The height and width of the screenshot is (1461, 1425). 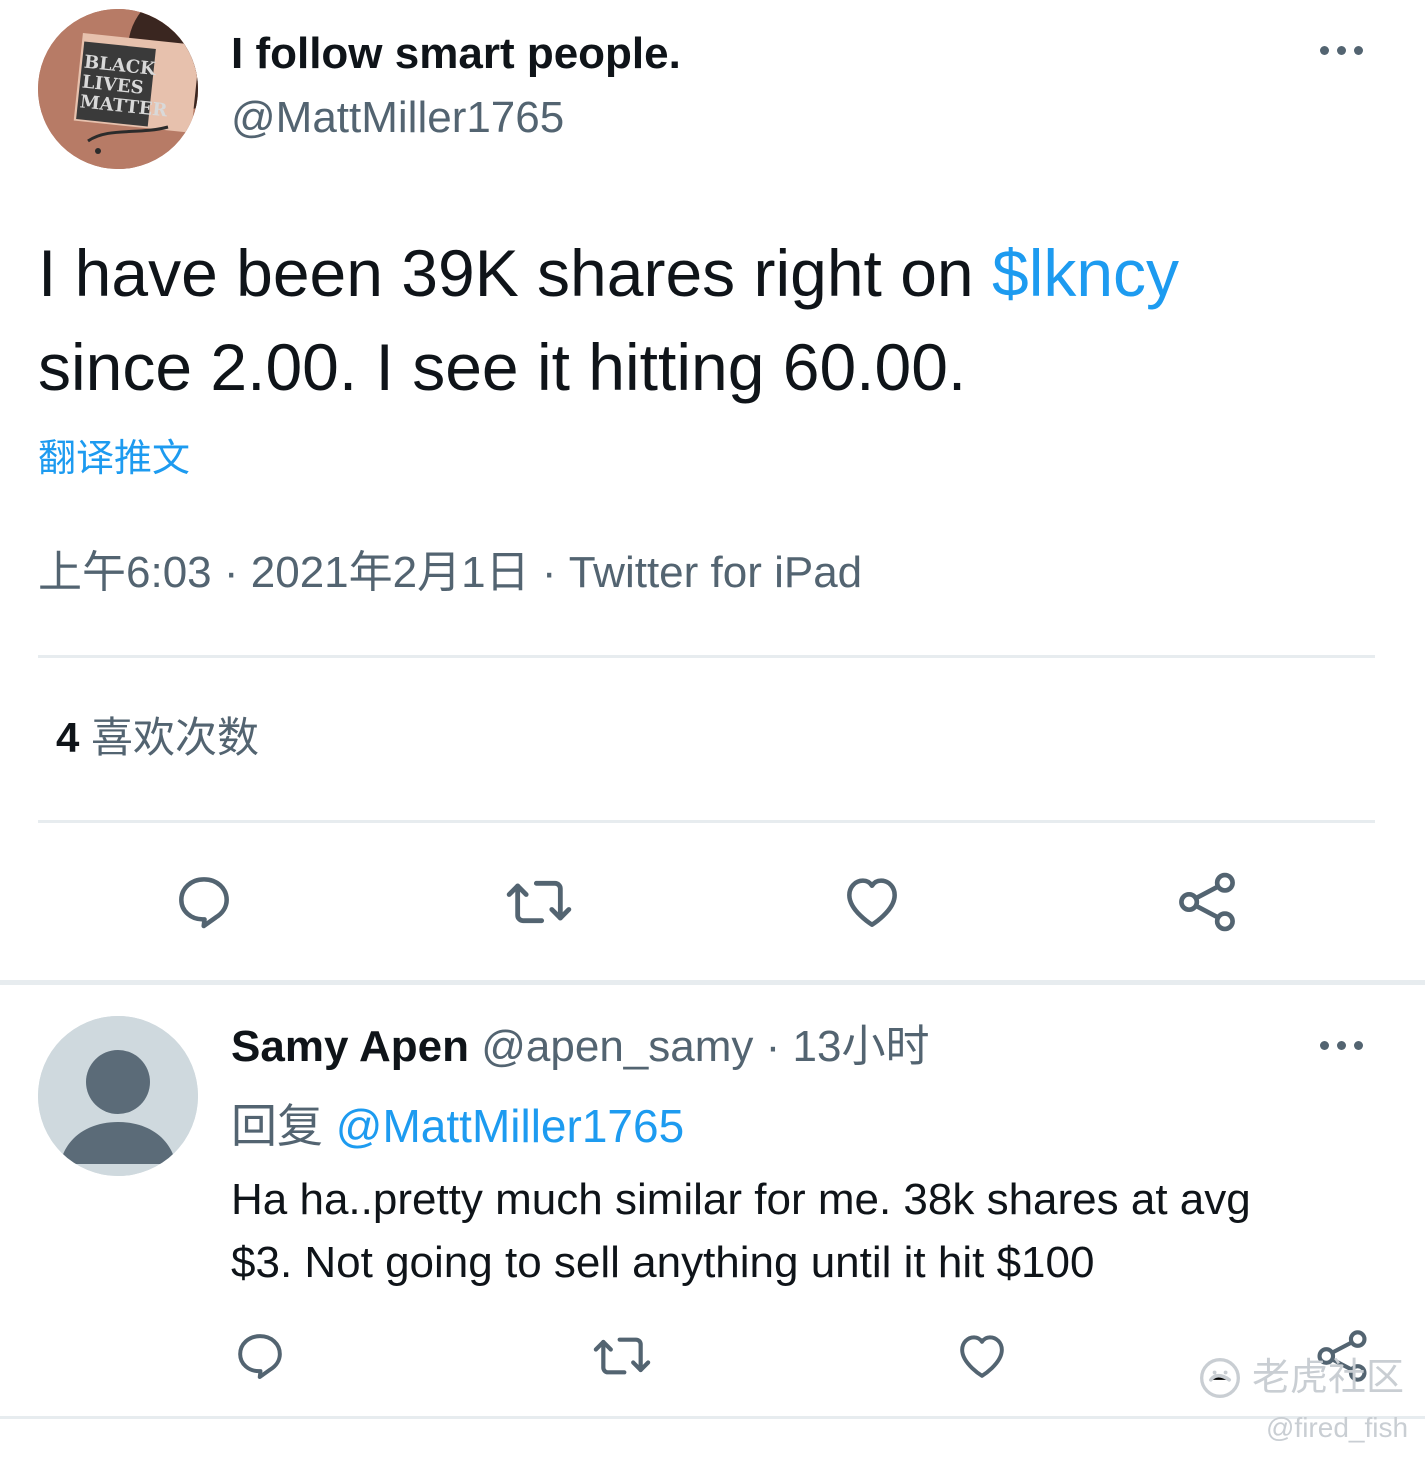 I want to click on reply-handle: @apen_samy, so click(x=617, y=1046).